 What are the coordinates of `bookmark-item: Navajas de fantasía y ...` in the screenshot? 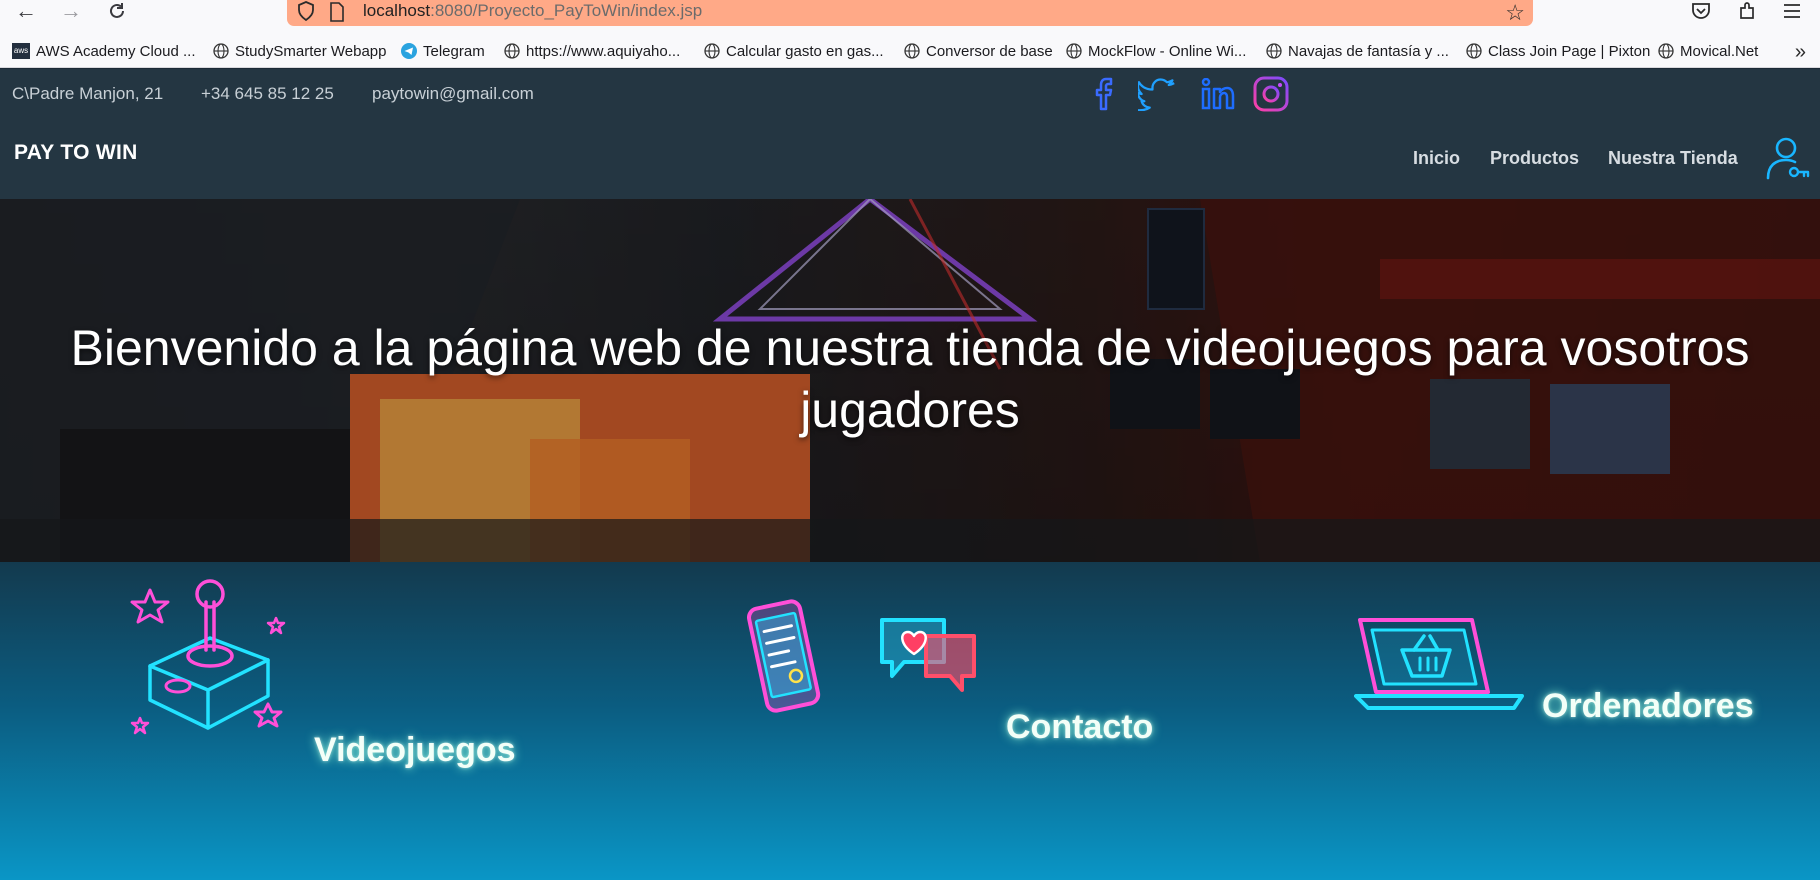 It's located at (1357, 51).